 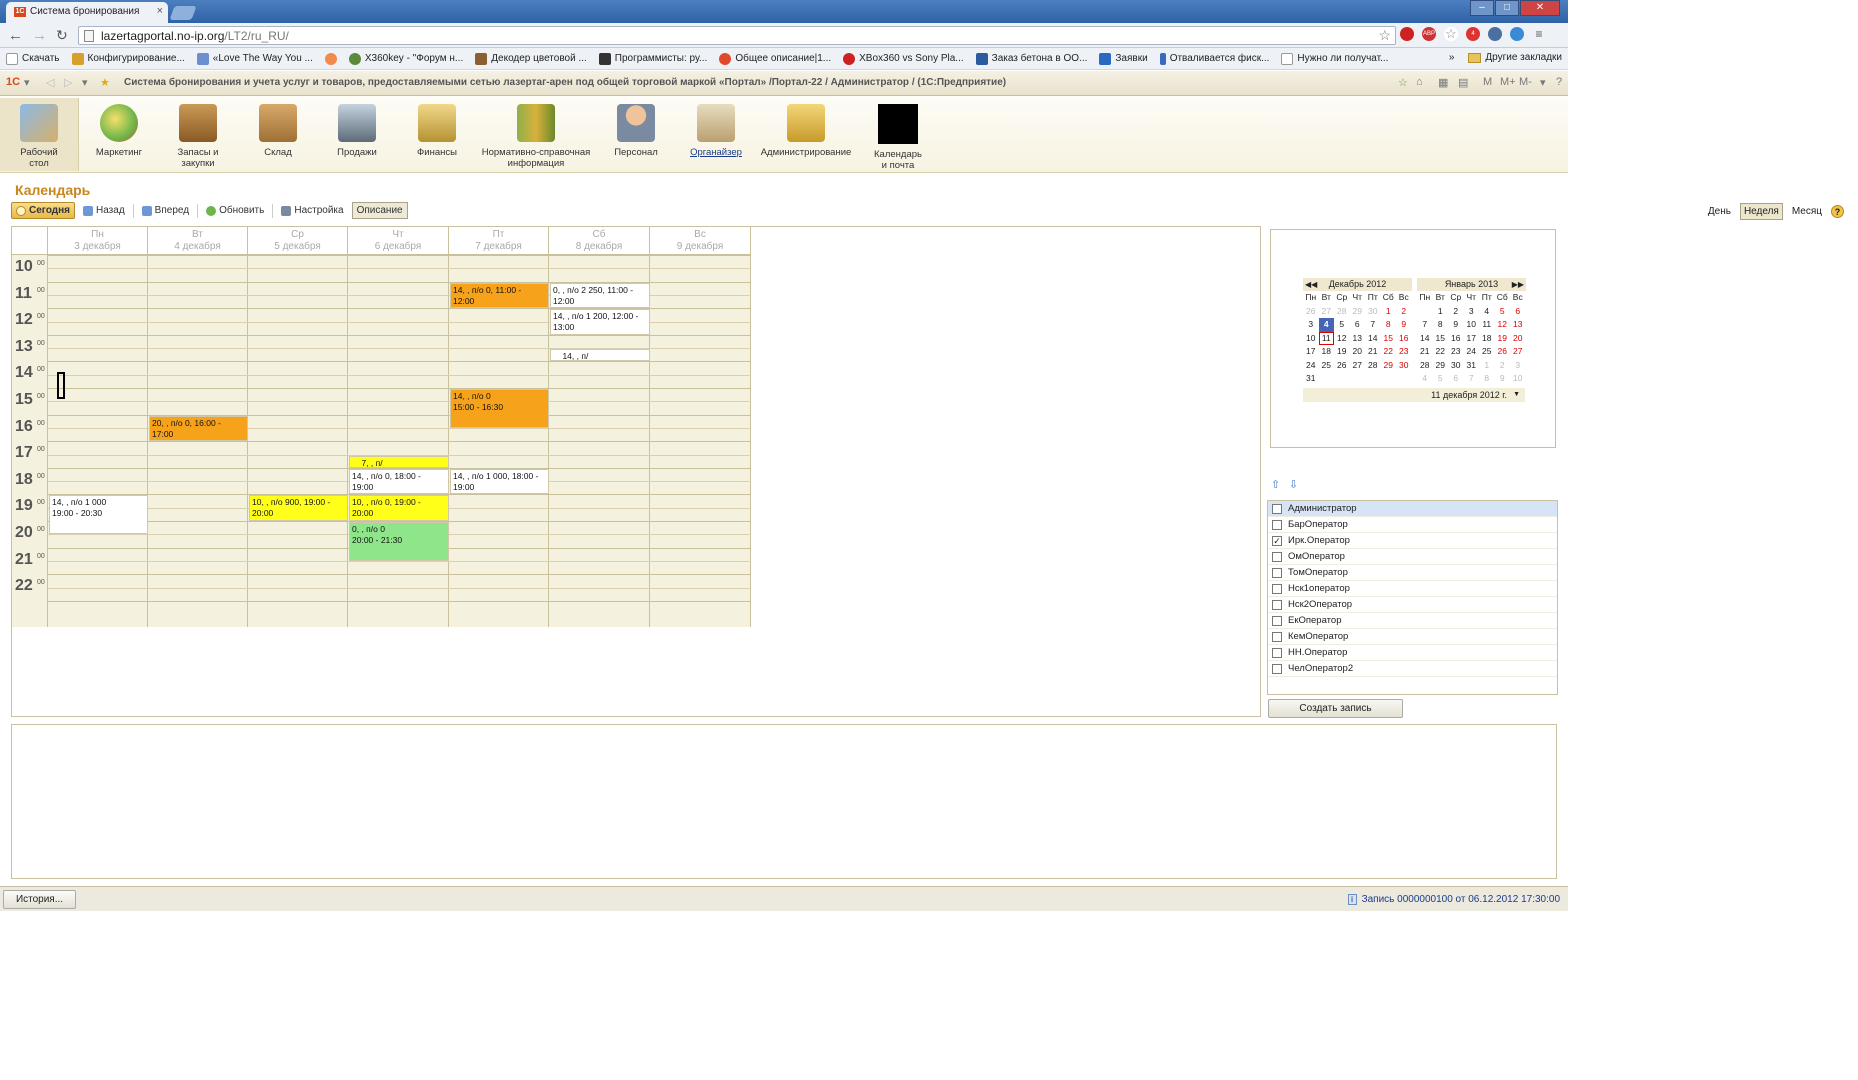 What do you see at coordinates (298, 508) in the screenshot?
I see `calendar-event: 10, , п/о 900, 19:00 -20:00` at bounding box center [298, 508].